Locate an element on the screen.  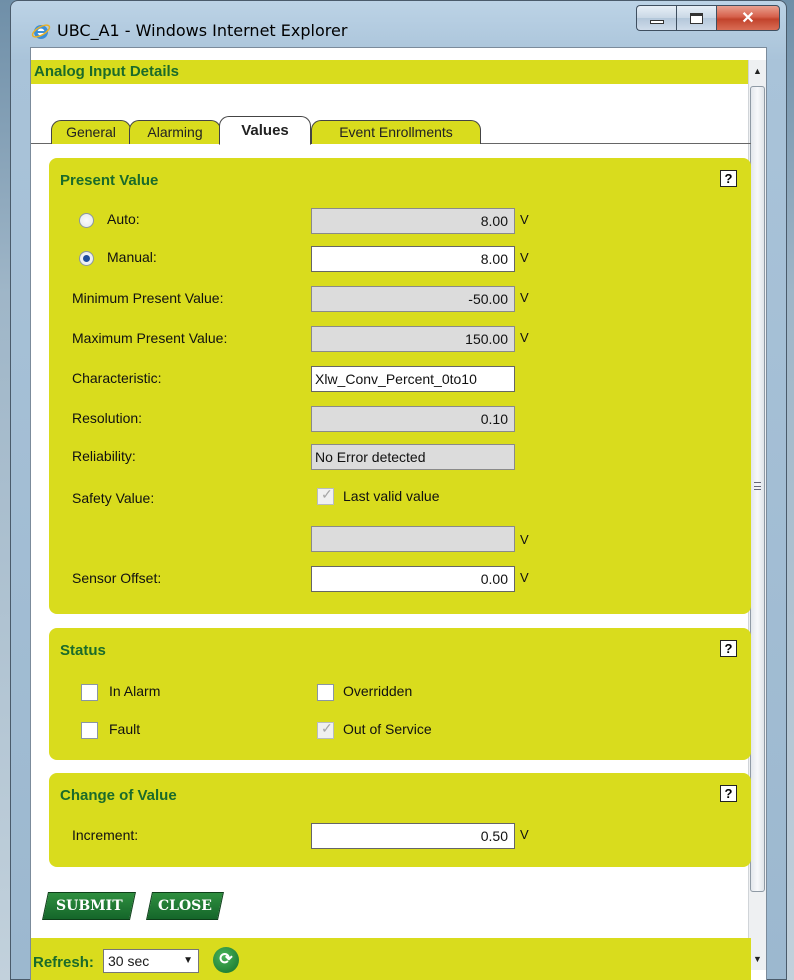
change-of-value-heading: Change of Value is located at coordinates (118, 795).